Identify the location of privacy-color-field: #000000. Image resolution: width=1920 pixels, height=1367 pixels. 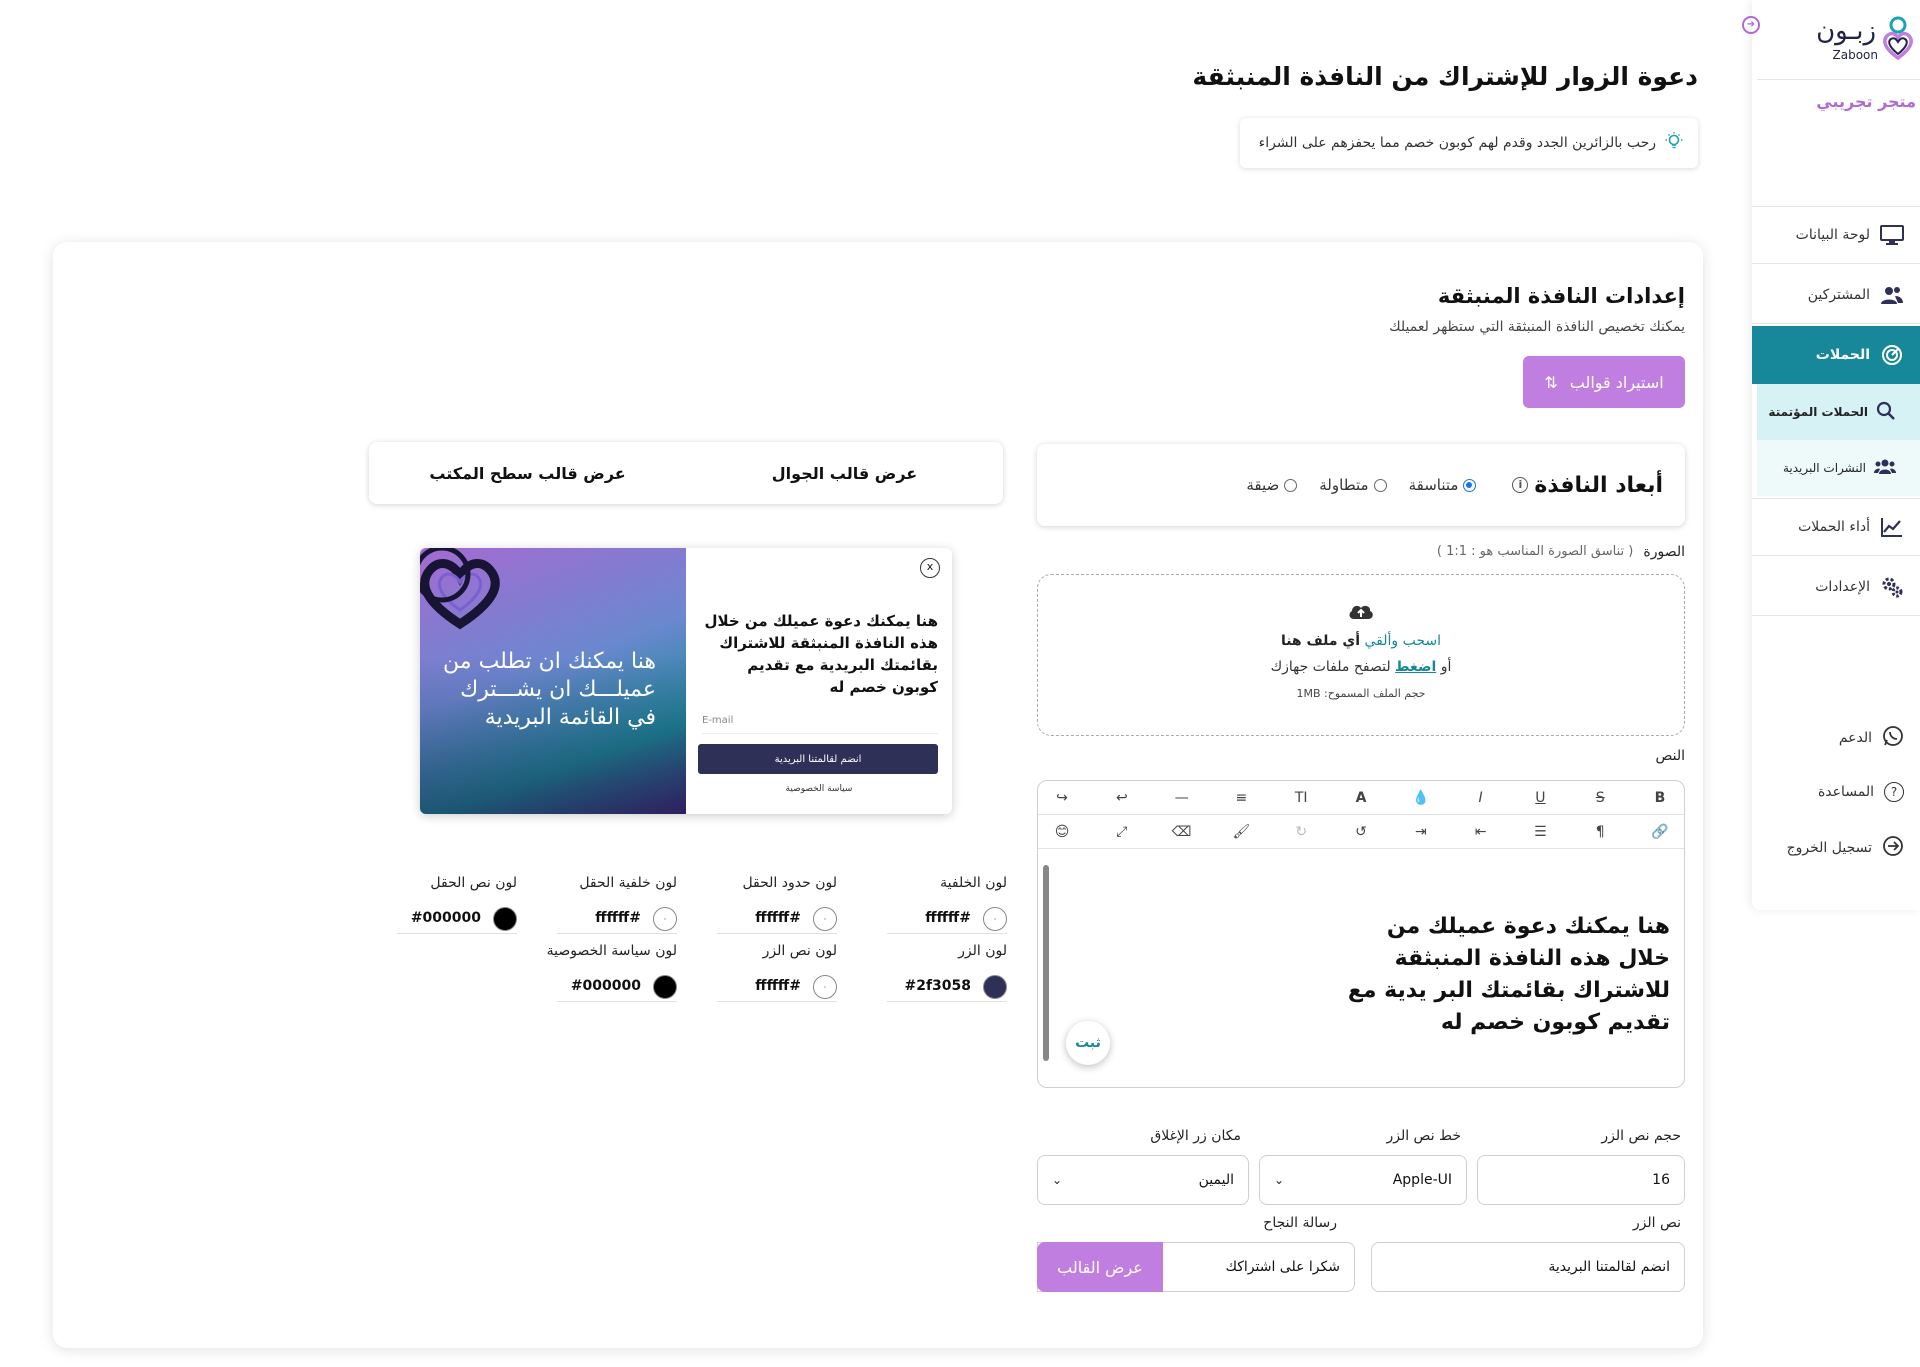
(617, 987).